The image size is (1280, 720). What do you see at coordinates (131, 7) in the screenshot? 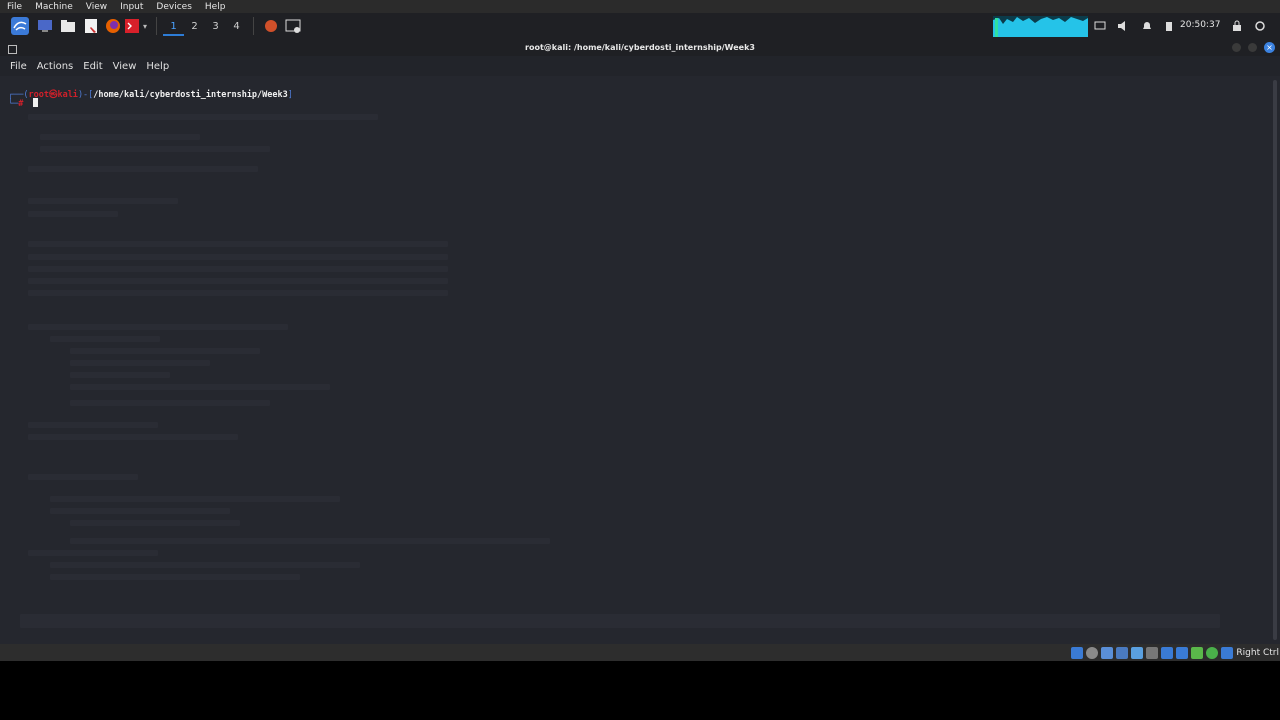
I see `vbox-menu-input: Input` at bounding box center [131, 7].